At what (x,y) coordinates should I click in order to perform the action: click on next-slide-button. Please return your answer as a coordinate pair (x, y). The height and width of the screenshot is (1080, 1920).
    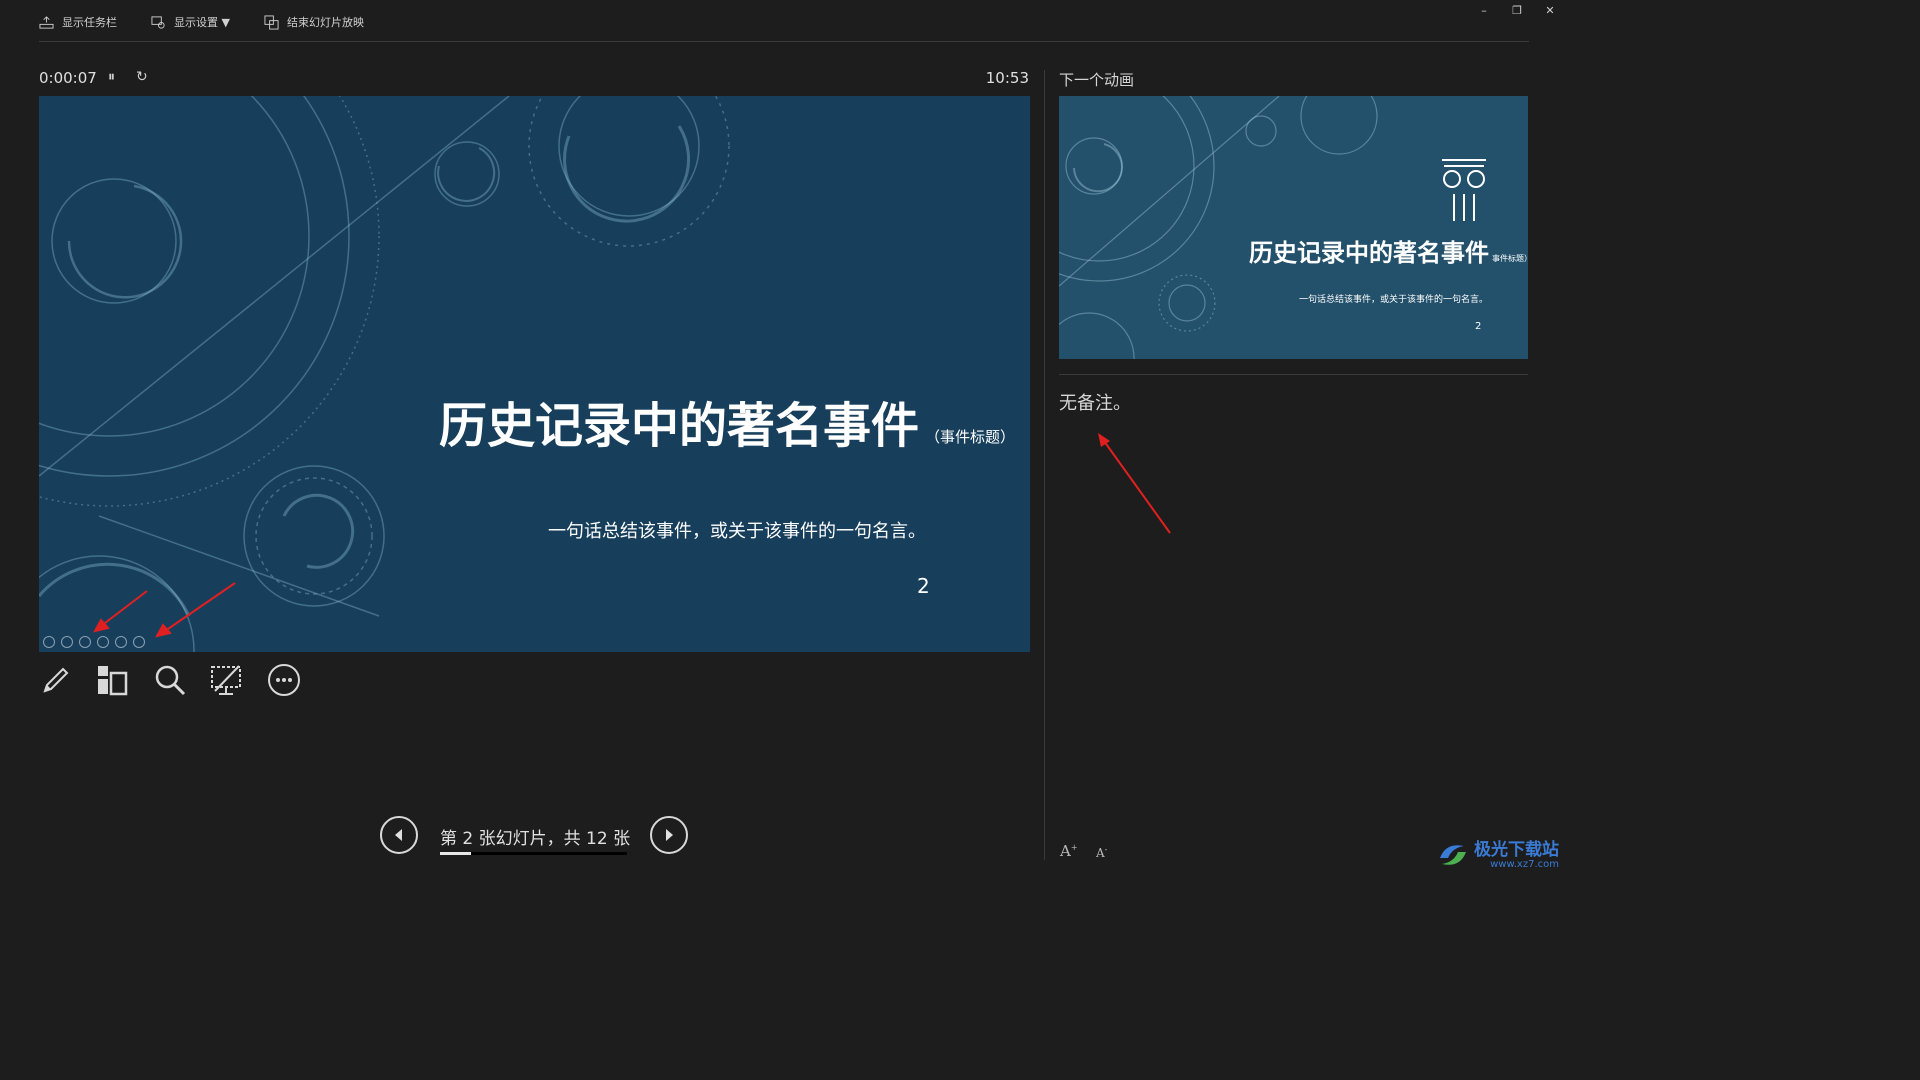
    Looking at the image, I should click on (669, 835).